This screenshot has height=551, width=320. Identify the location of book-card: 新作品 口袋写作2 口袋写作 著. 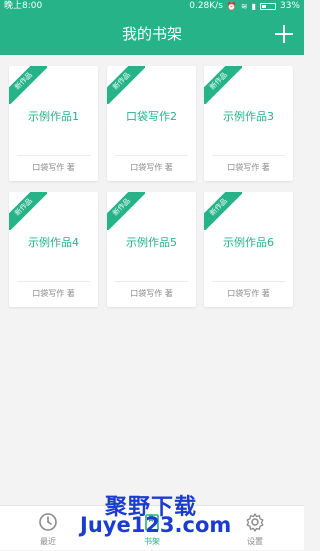
(151, 123).